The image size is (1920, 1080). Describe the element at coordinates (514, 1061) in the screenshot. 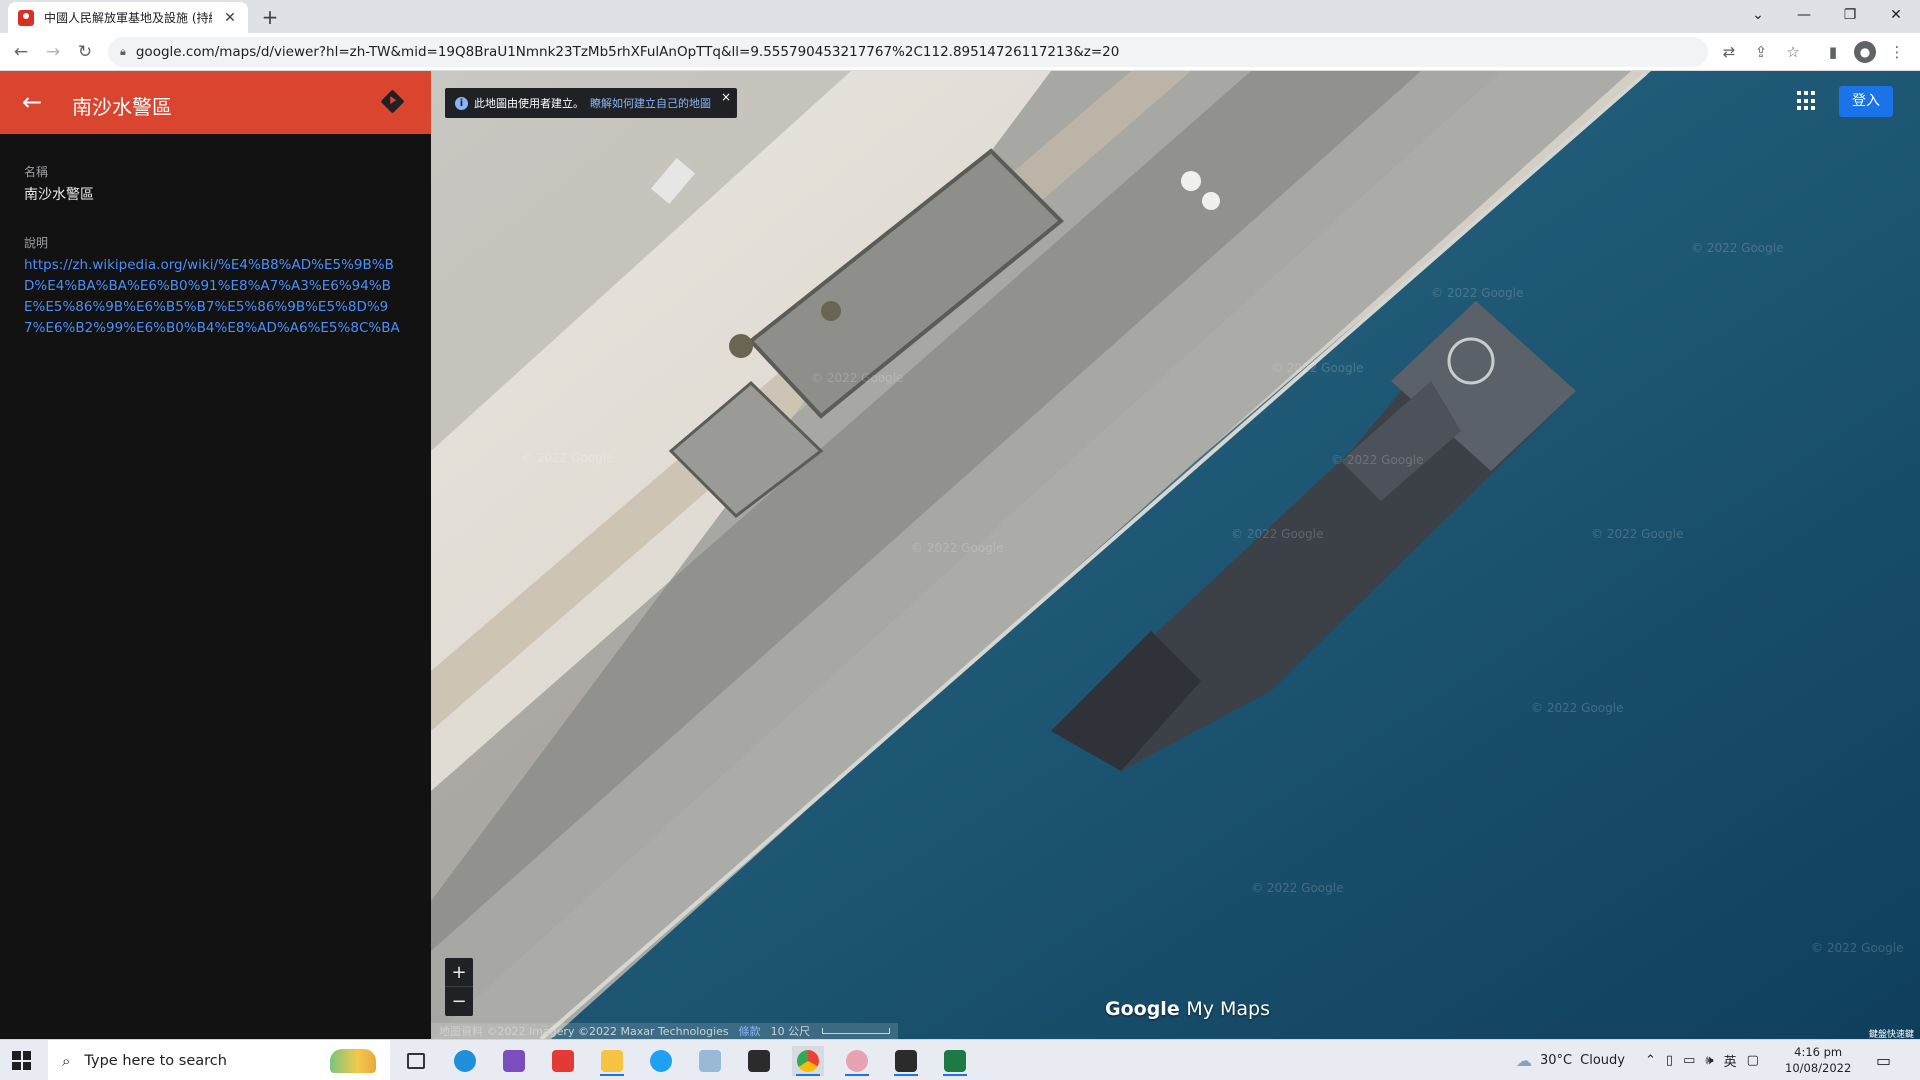

I see `visual-studio-icon` at that location.